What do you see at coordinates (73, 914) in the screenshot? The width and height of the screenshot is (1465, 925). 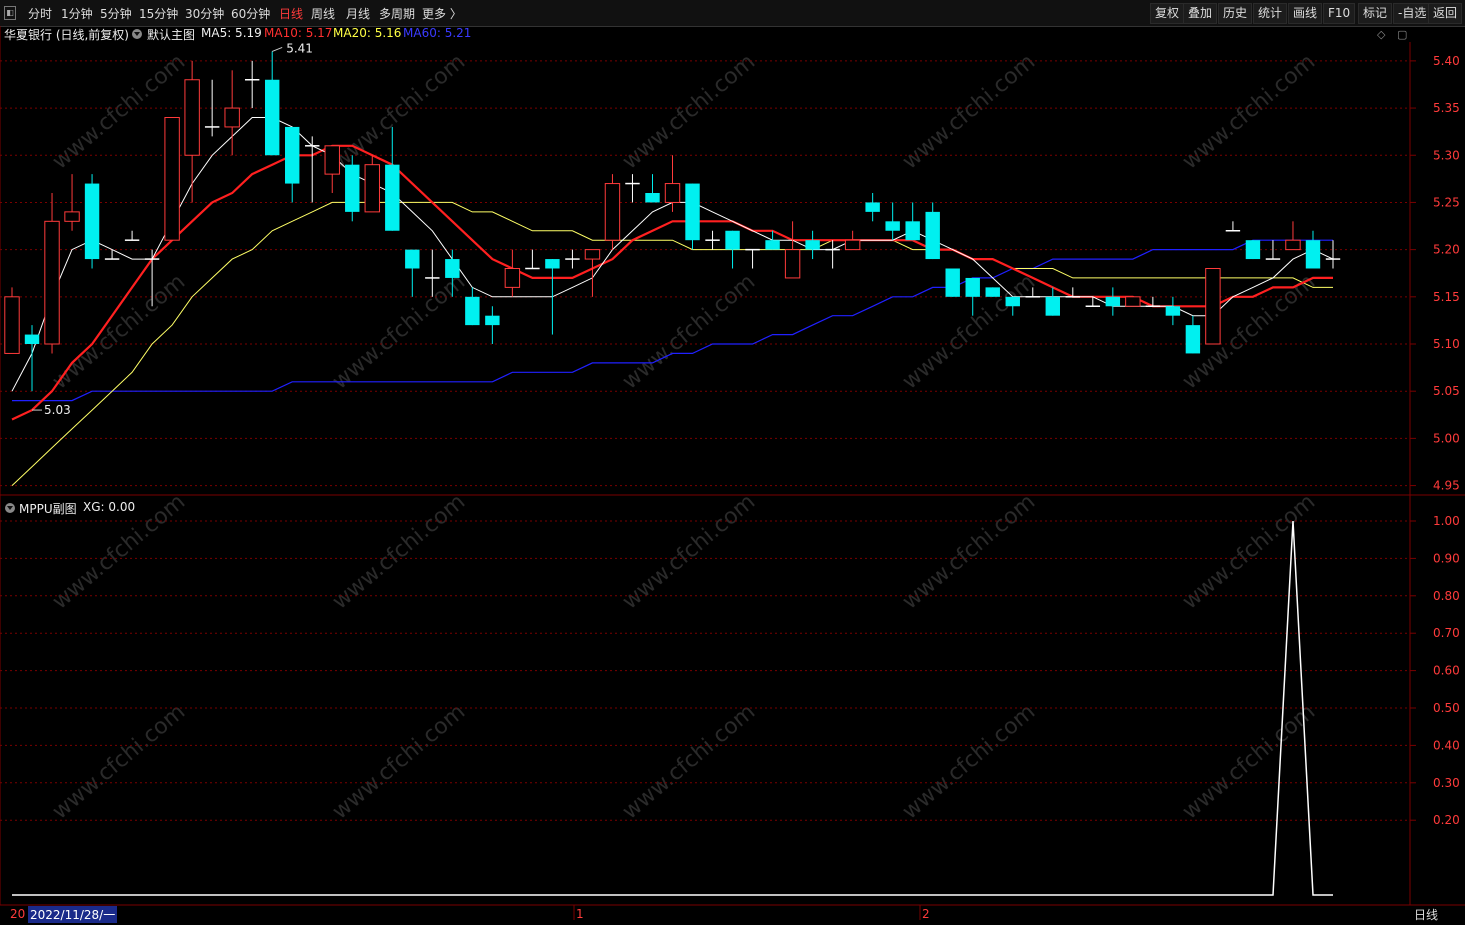 I see `cursor-date: 2022/11/28/一` at bounding box center [73, 914].